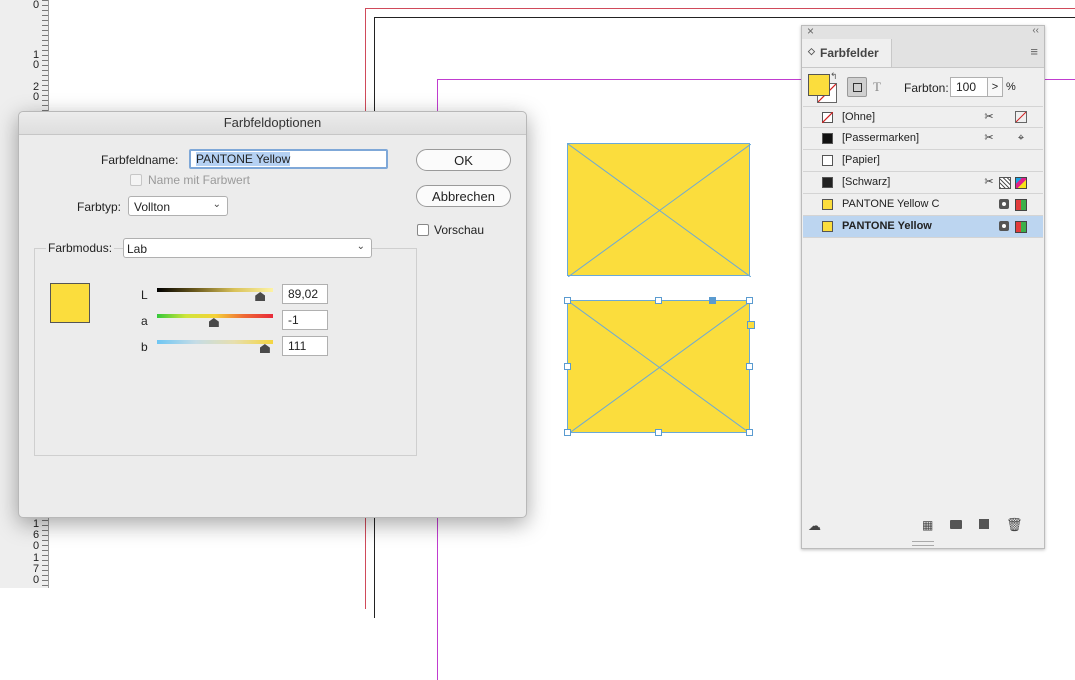 This screenshot has height=680, width=1075. What do you see at coordinates (459, 230) in the screenshot?
I see `preview-label: Vorschau` at bounding box center [459, 230].